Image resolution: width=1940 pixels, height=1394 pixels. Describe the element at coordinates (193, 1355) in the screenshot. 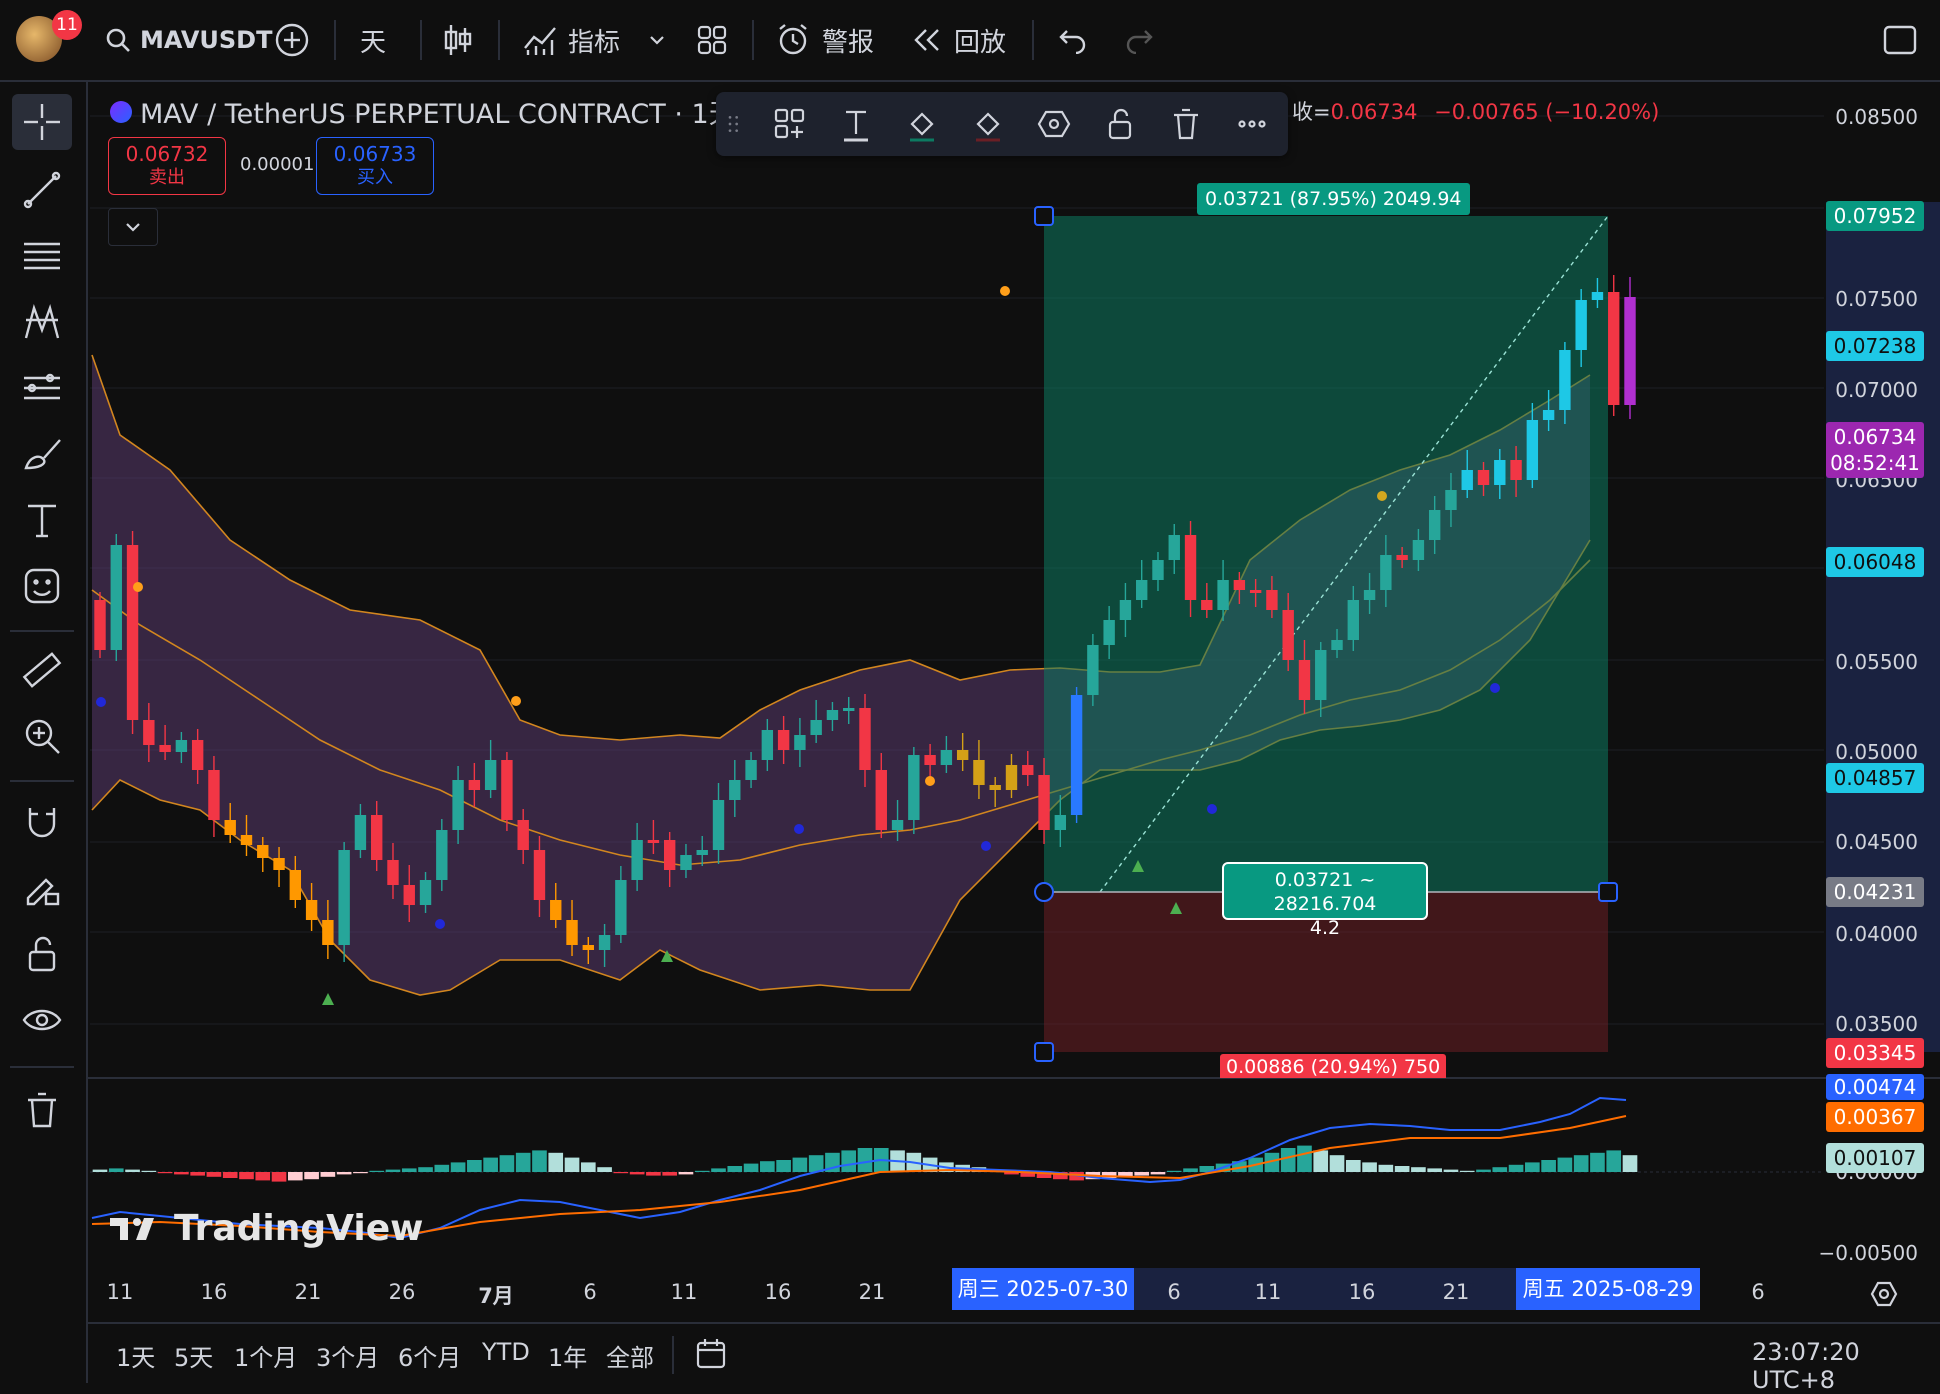

I see `range-5d-button: 5天` at that location.